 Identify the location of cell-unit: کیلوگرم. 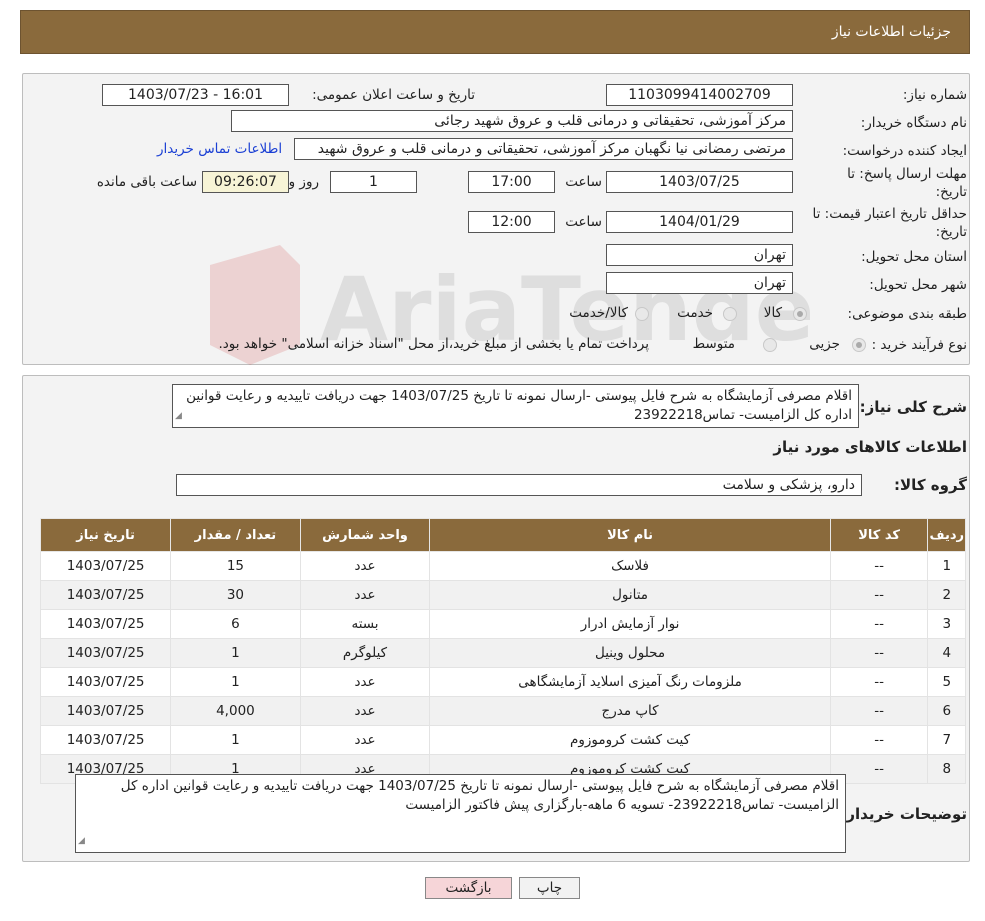
(365, 653).